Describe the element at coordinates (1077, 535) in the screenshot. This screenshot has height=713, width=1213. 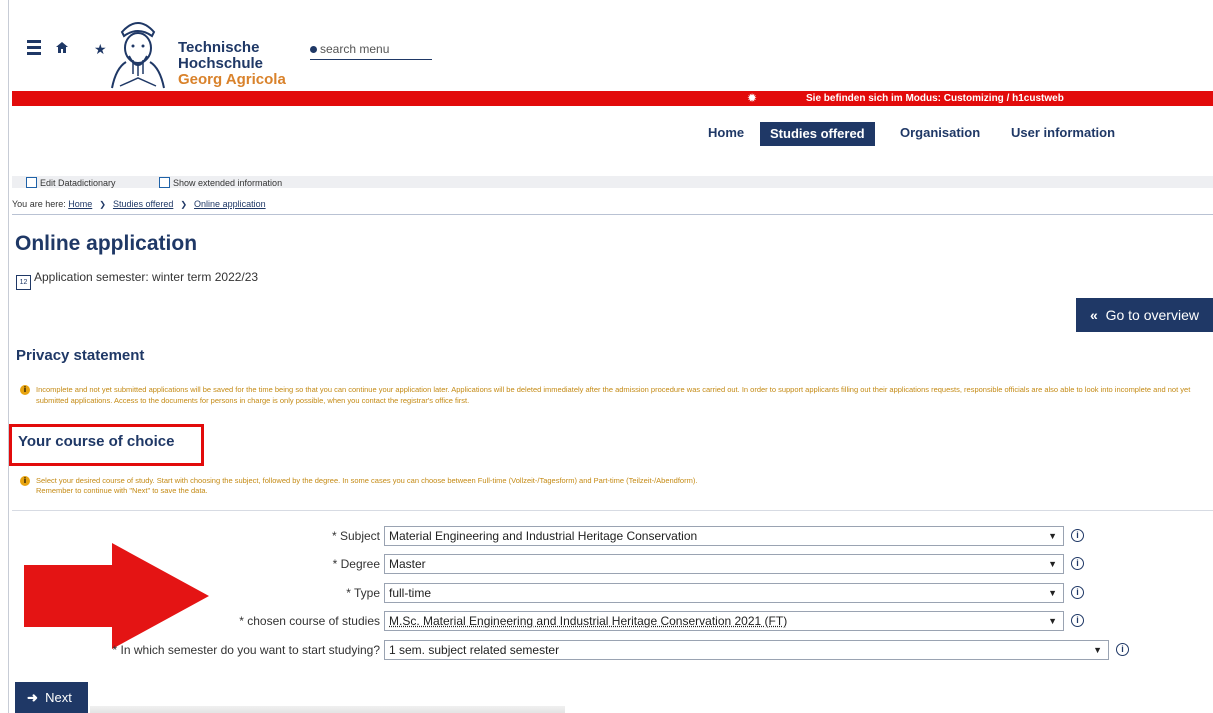
I see `subject-info-icon: i` at that location.